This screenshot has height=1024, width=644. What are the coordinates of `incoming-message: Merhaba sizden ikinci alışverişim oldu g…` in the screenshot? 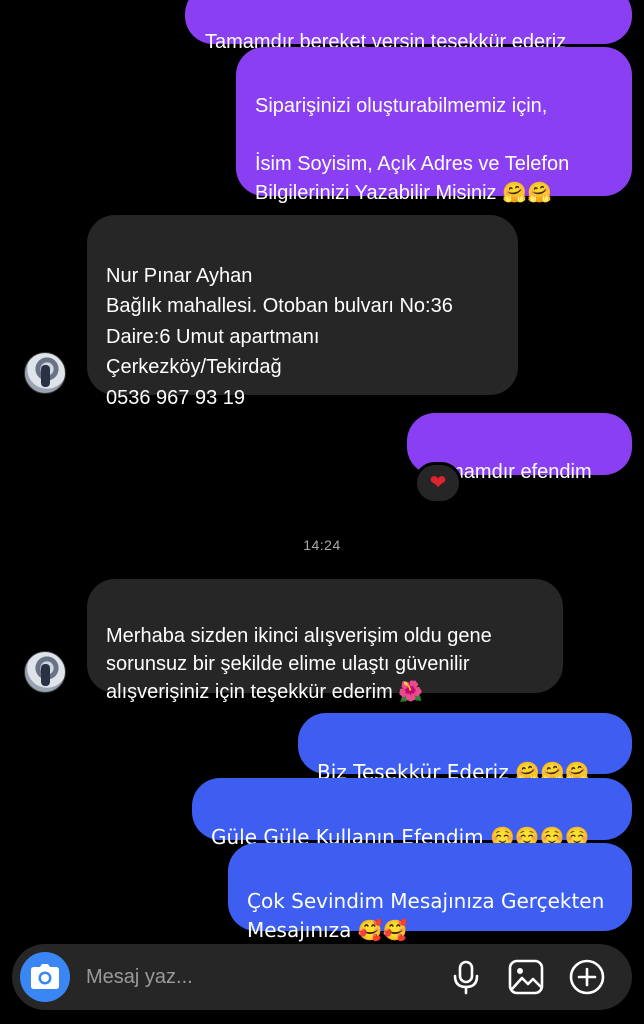 It's located at (325, 641).